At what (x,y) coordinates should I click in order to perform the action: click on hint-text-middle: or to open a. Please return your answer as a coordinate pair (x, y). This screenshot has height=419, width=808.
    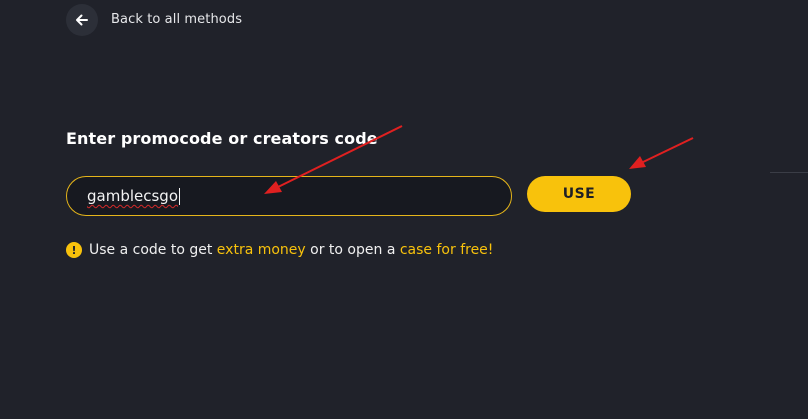
    Looking at the image, I should click on (353, 250).